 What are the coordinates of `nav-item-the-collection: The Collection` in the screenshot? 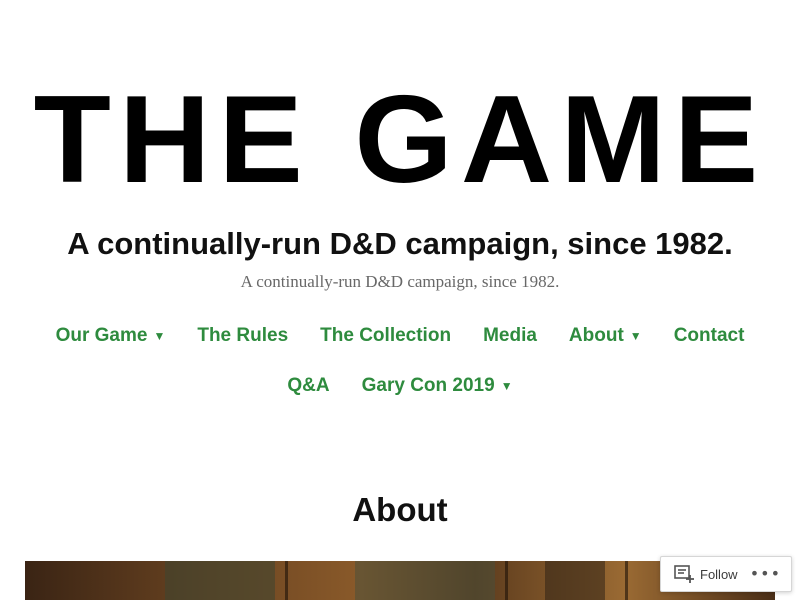 It's located at (385, 336).